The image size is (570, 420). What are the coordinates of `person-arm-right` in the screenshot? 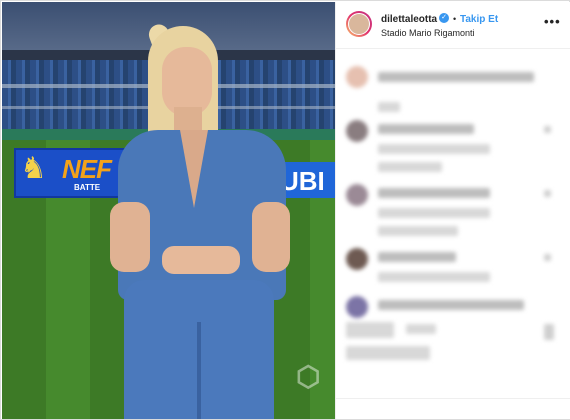 It's located at (271, 237).